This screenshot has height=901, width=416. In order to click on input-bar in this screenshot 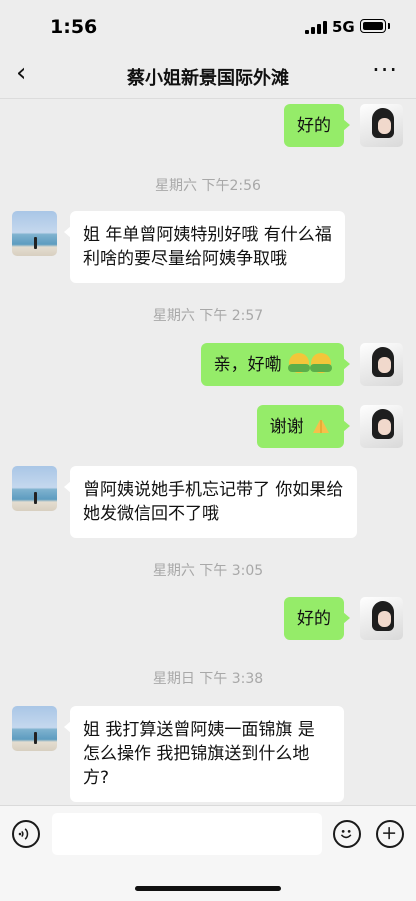, I will do `click(208, 853)`.